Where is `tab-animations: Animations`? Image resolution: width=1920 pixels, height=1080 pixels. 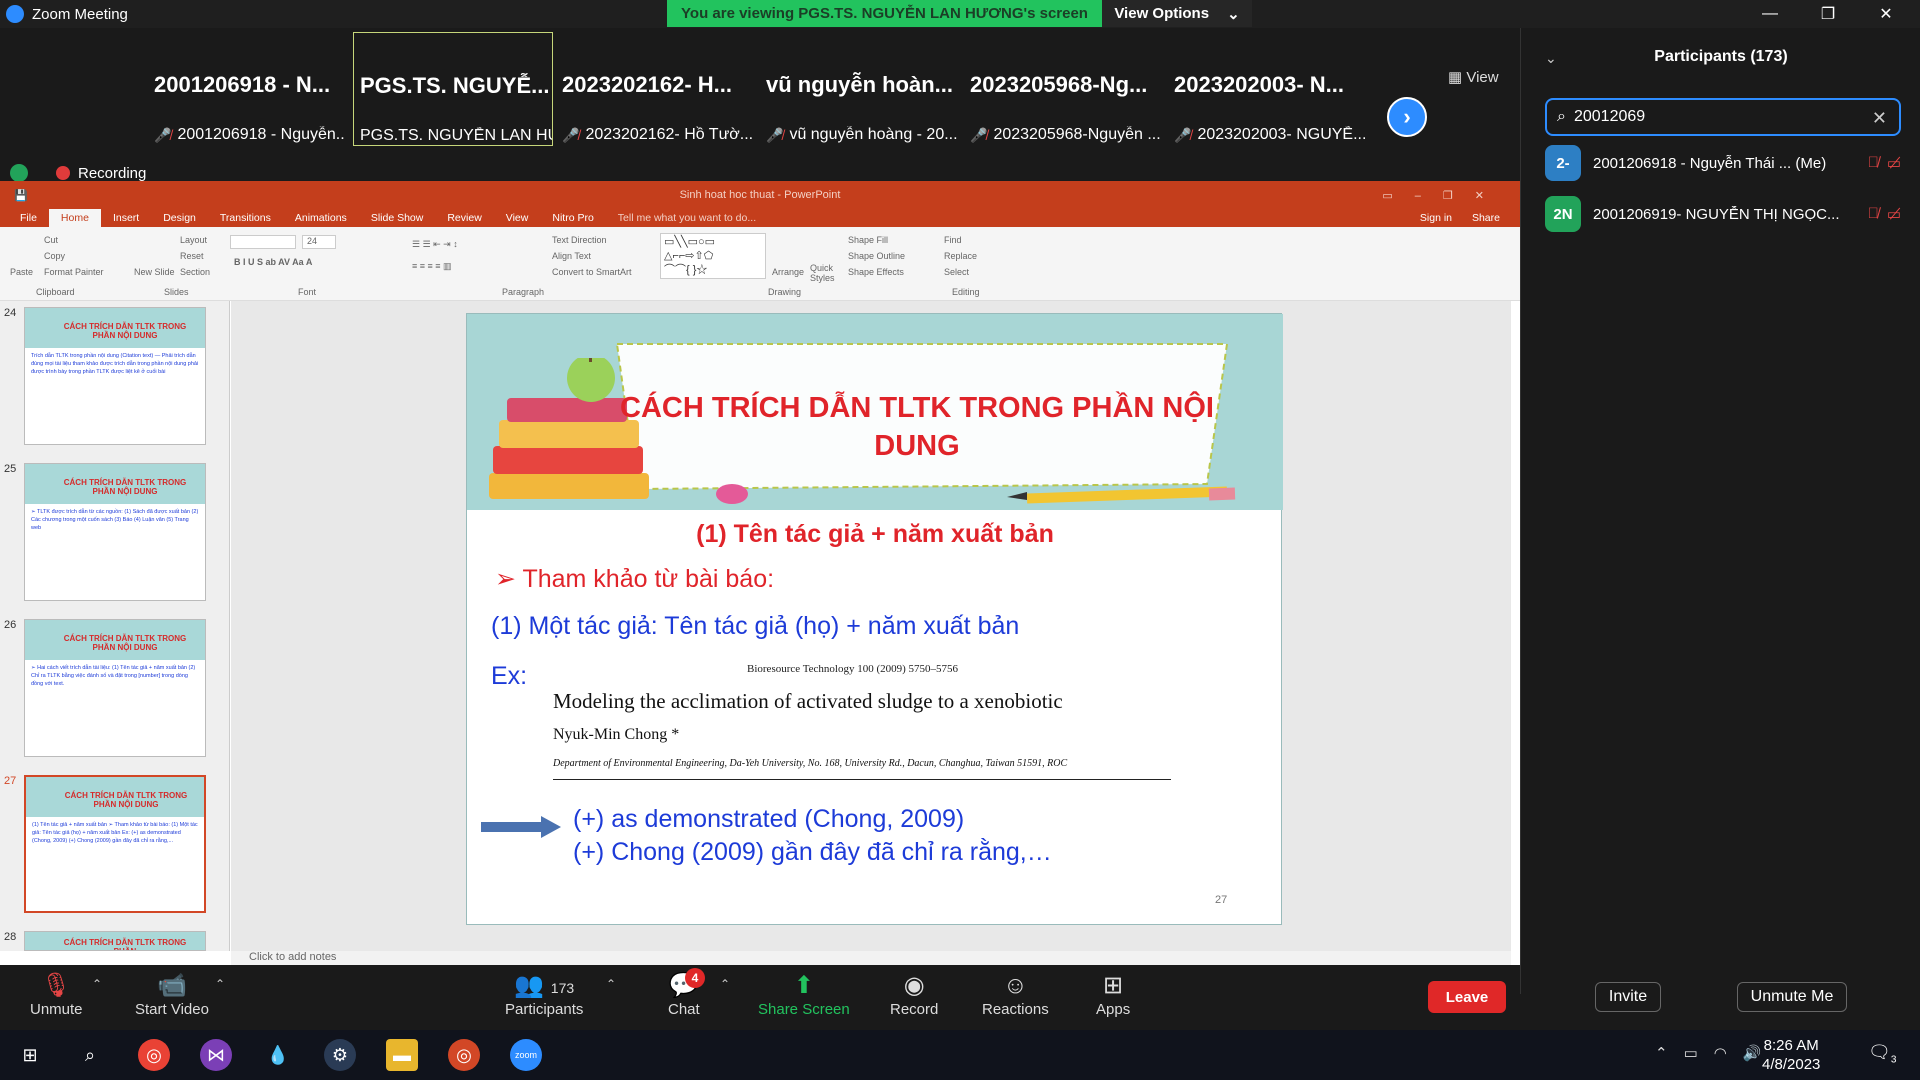
tab-animations: Animations is located at coordinates (321, 218).